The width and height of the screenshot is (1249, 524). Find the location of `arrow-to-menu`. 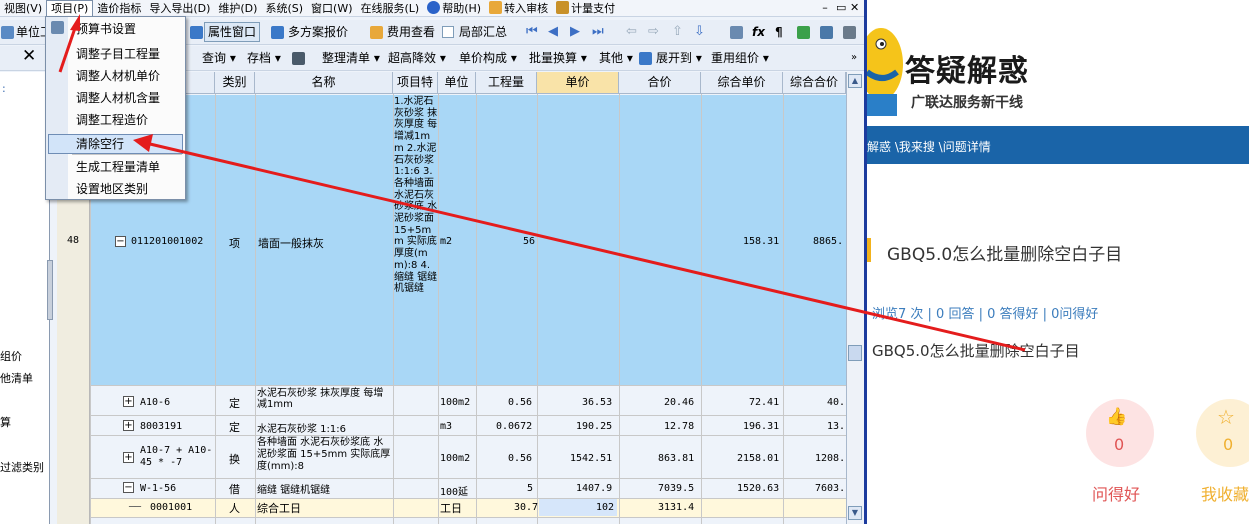

arrow-to-menu is located at coordinates (67, 50).